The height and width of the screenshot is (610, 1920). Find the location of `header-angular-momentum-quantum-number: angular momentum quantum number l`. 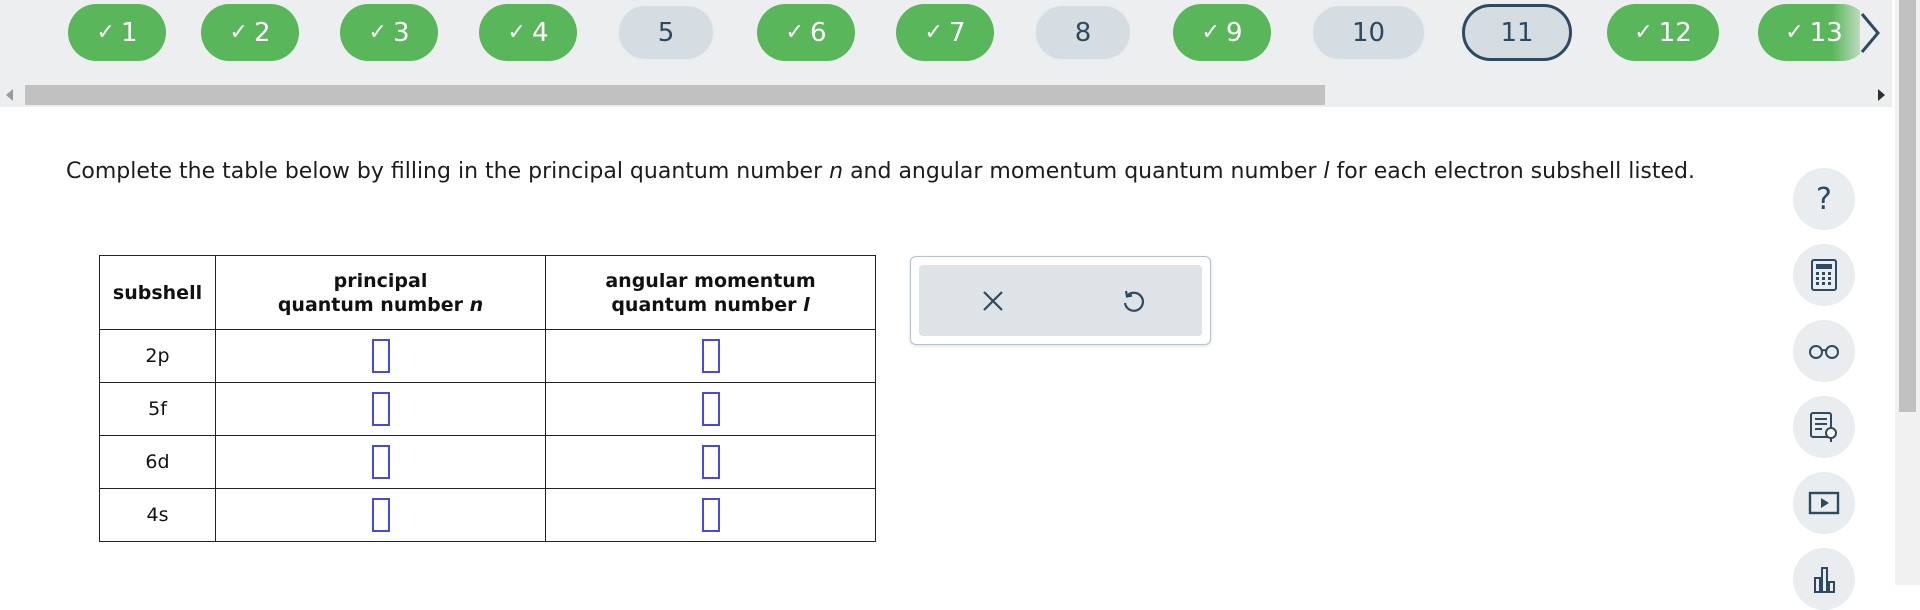

header-angular-momentum-quantum-number: angular momentum quantum number l is located at coordinates (710, 292).